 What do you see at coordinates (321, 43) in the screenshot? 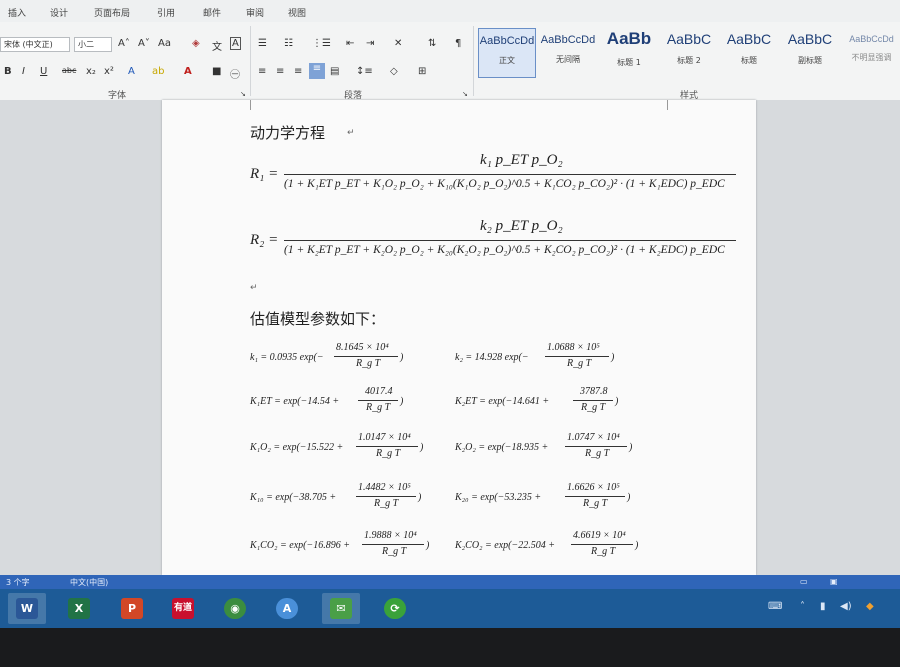
I see `multilevel-list-icon: ⋮☰` at bounding box center [321, 43].